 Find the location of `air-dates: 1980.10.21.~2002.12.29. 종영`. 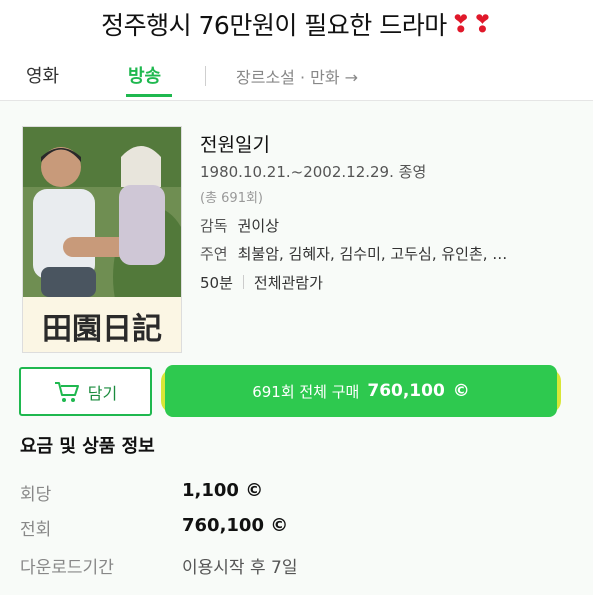

air-dates: 1980.10.21.~2002.12.29. 종영 is located at coordinates (313, 172).